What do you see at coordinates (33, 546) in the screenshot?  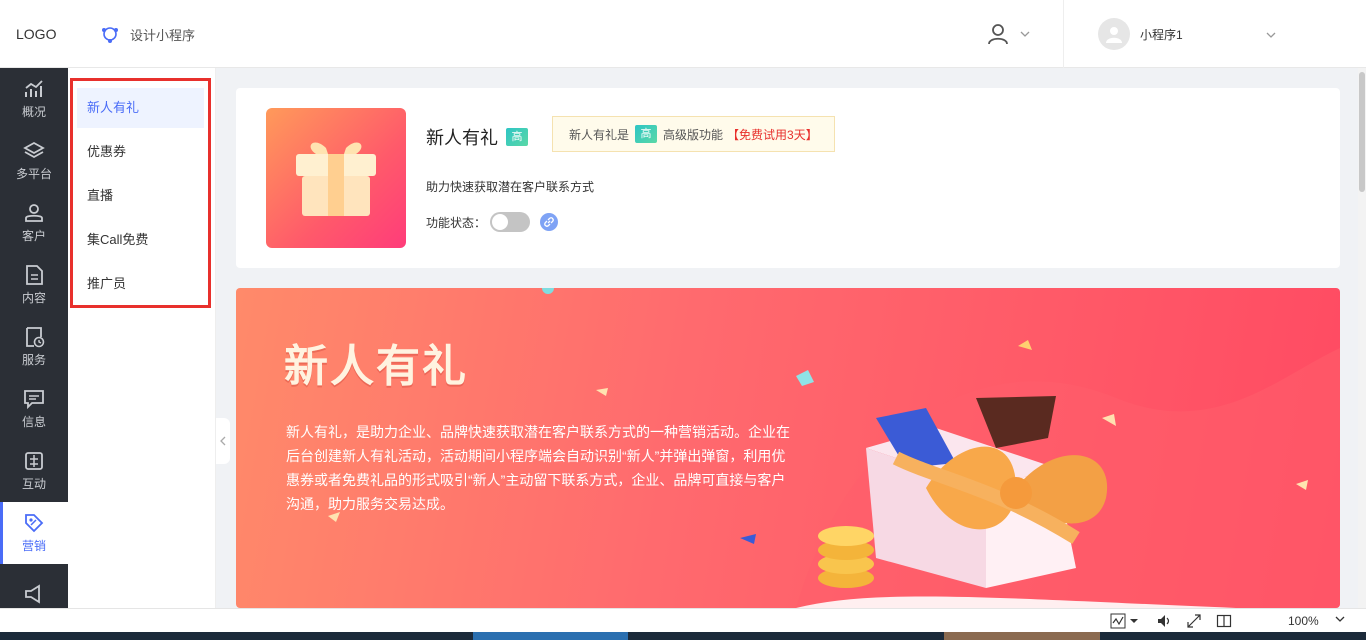 I see `nav-label: 营销` at bounding box center [33, 546].